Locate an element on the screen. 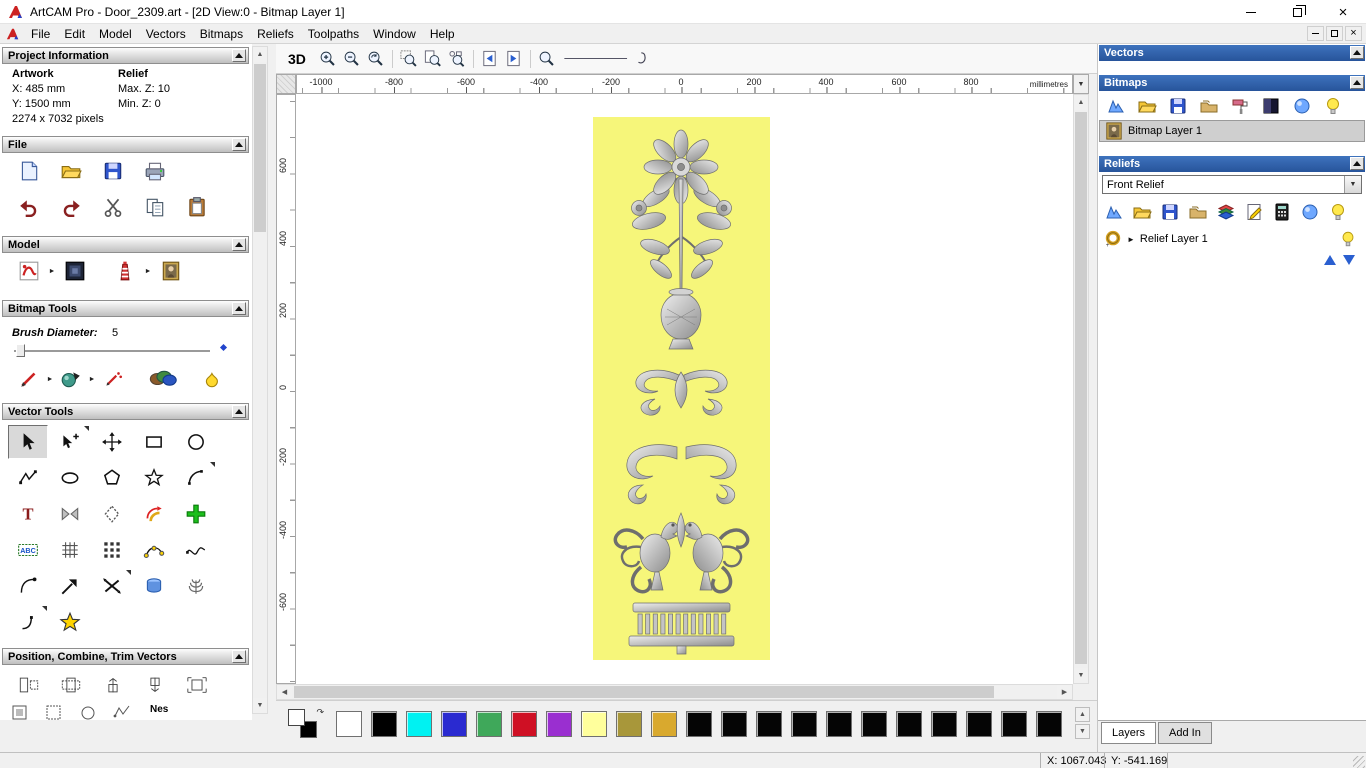 This screenshot has height=768, width=1366. new-relief-layer-icon is located at coordinates (1114, 212).